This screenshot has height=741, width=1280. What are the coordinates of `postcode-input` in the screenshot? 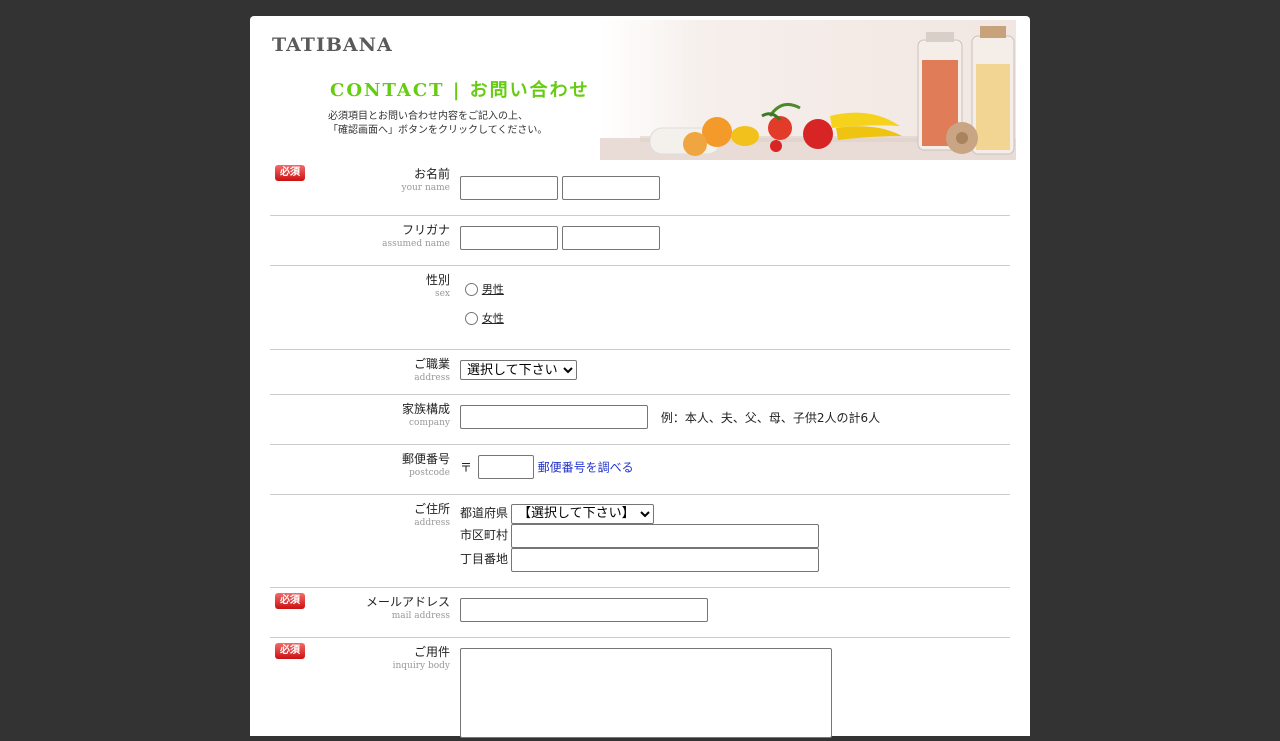 It's located at (505, 467).